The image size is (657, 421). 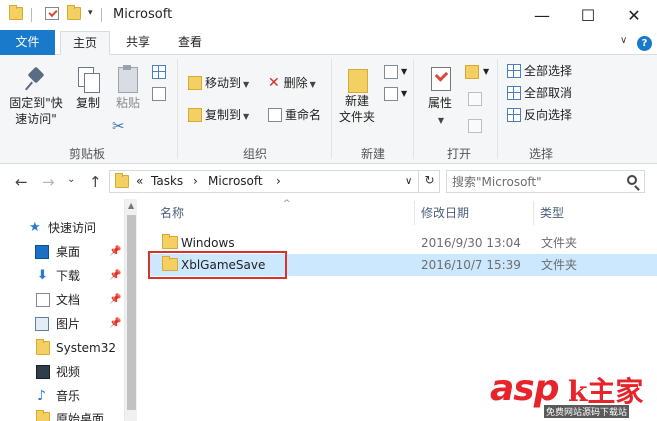 What do you see at coordinates (85, 43) in the screenshot?
I see `tab-home: 主页` at bounding box center [85, 43].